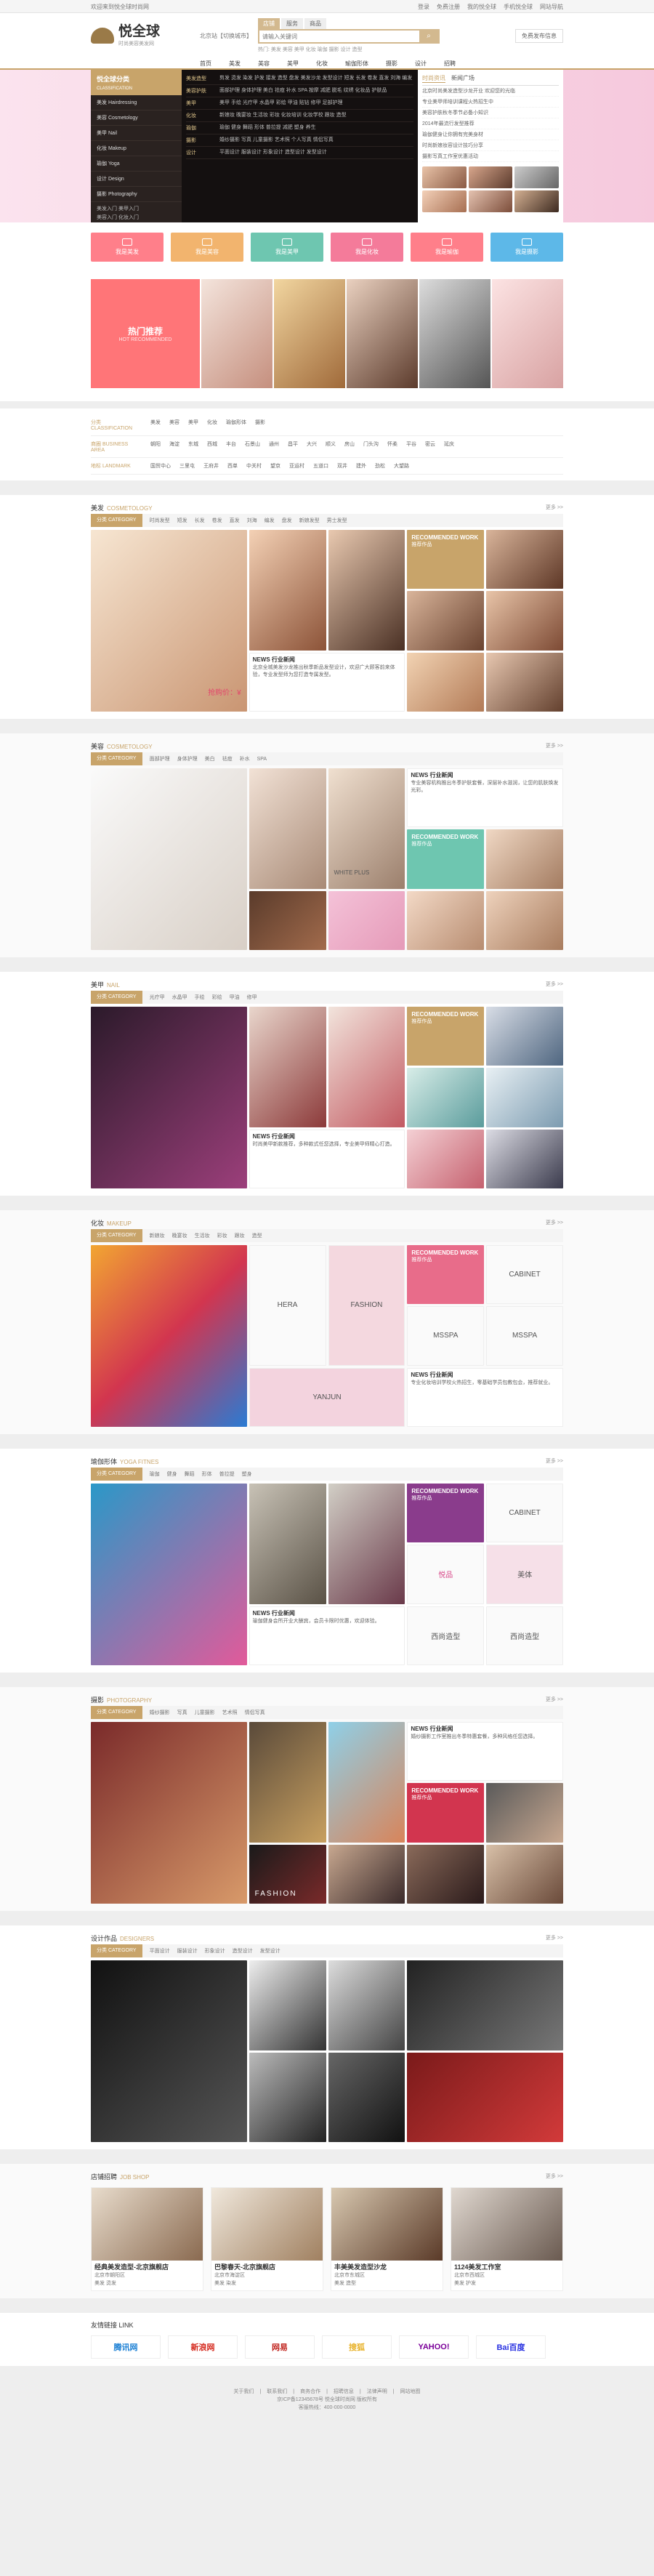 The width and height of the screenshot is (654, 2576). I want to click on nav-item-jobs: 招聘, so click(450, 64).